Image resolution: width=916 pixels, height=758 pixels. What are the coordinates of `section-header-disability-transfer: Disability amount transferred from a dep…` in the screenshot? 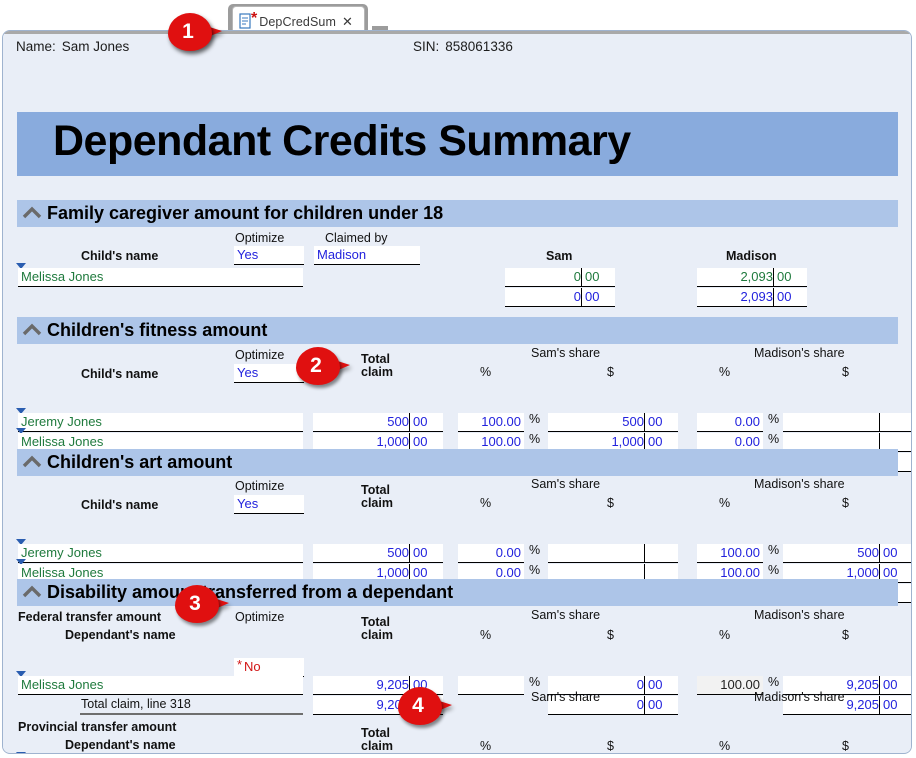 It's located at (457, 592).